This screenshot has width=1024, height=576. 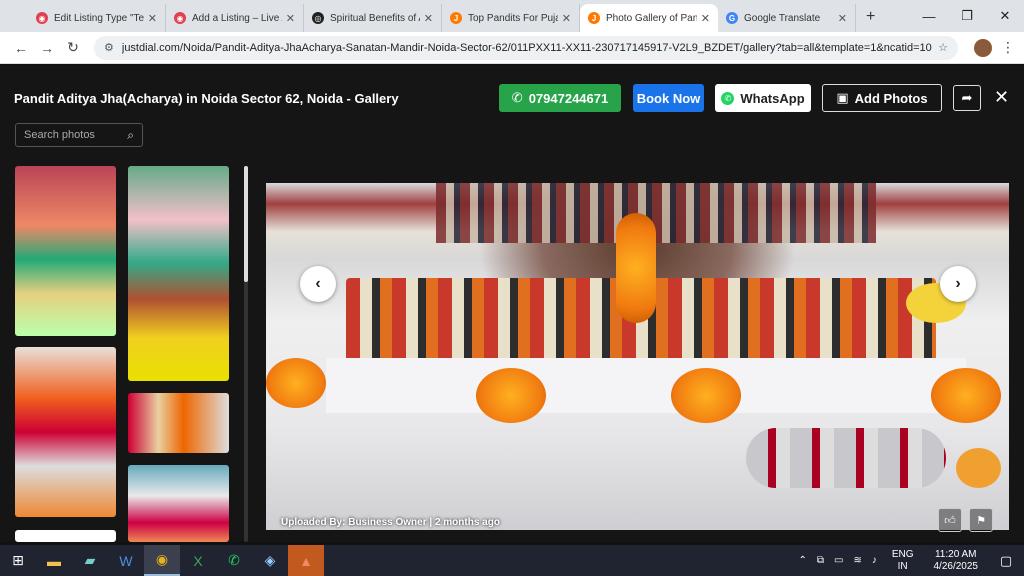 I want to click on whatsapp-taskbar-icon: ✆, so click(x=234, y=560).